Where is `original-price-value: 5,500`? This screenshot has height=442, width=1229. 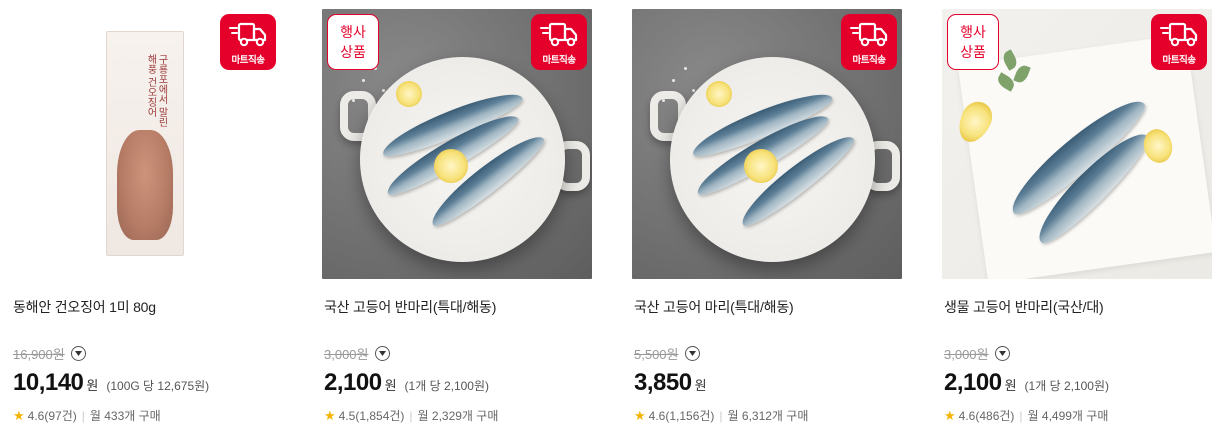 original-price-value: 5,500 is located at coordinates (650, 354).